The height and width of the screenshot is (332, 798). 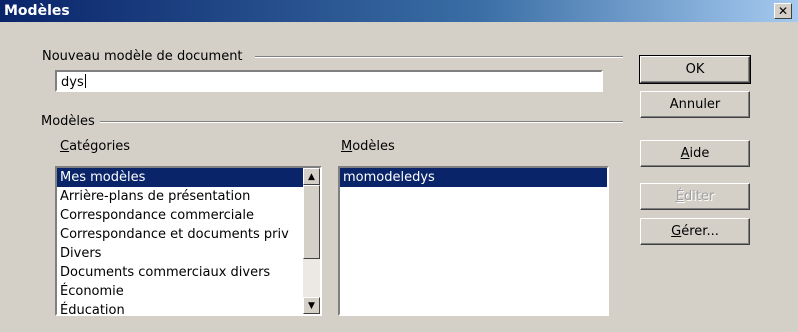 I want to click on category-list-item: Correspondance et documents priv, so click(x=188, y=234).